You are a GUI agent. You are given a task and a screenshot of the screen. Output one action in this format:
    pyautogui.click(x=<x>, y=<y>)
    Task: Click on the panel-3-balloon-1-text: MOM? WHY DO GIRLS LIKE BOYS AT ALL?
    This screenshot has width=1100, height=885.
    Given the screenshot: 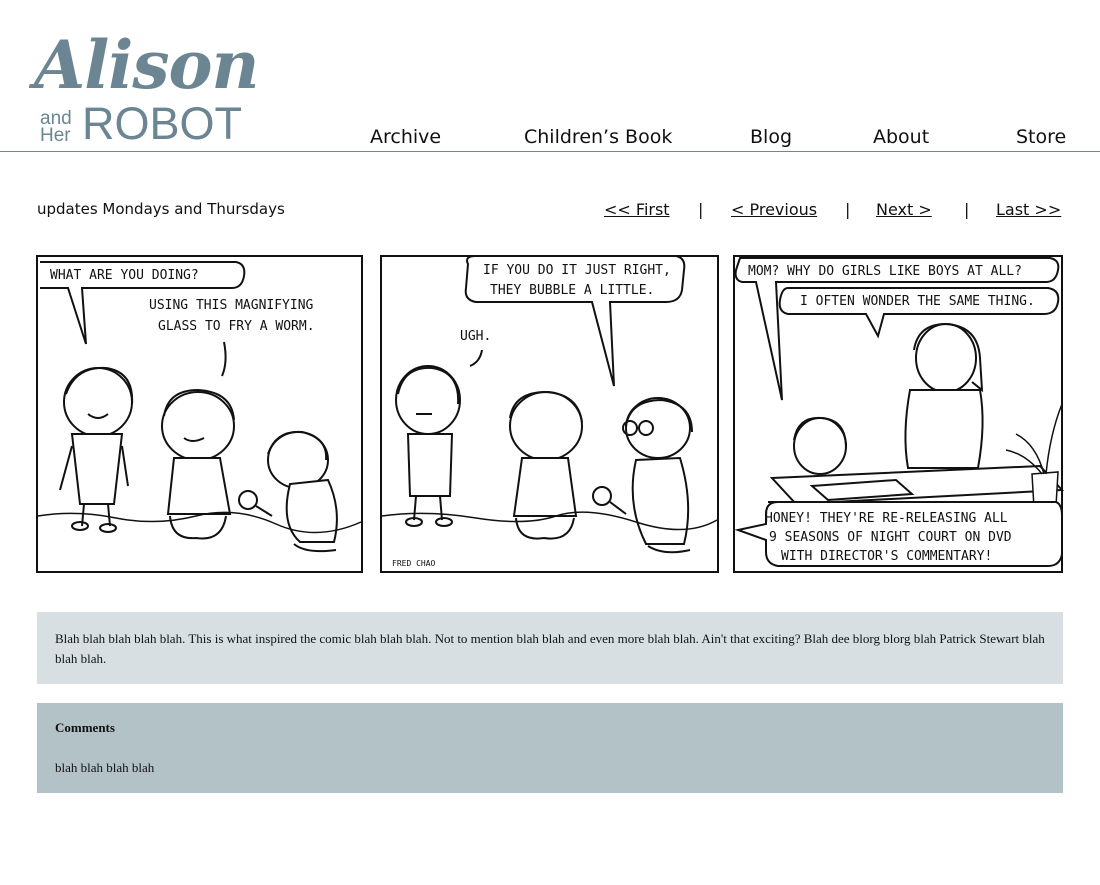 What is the action you would take?
    pyautogui.click(x=885, y=271)
    